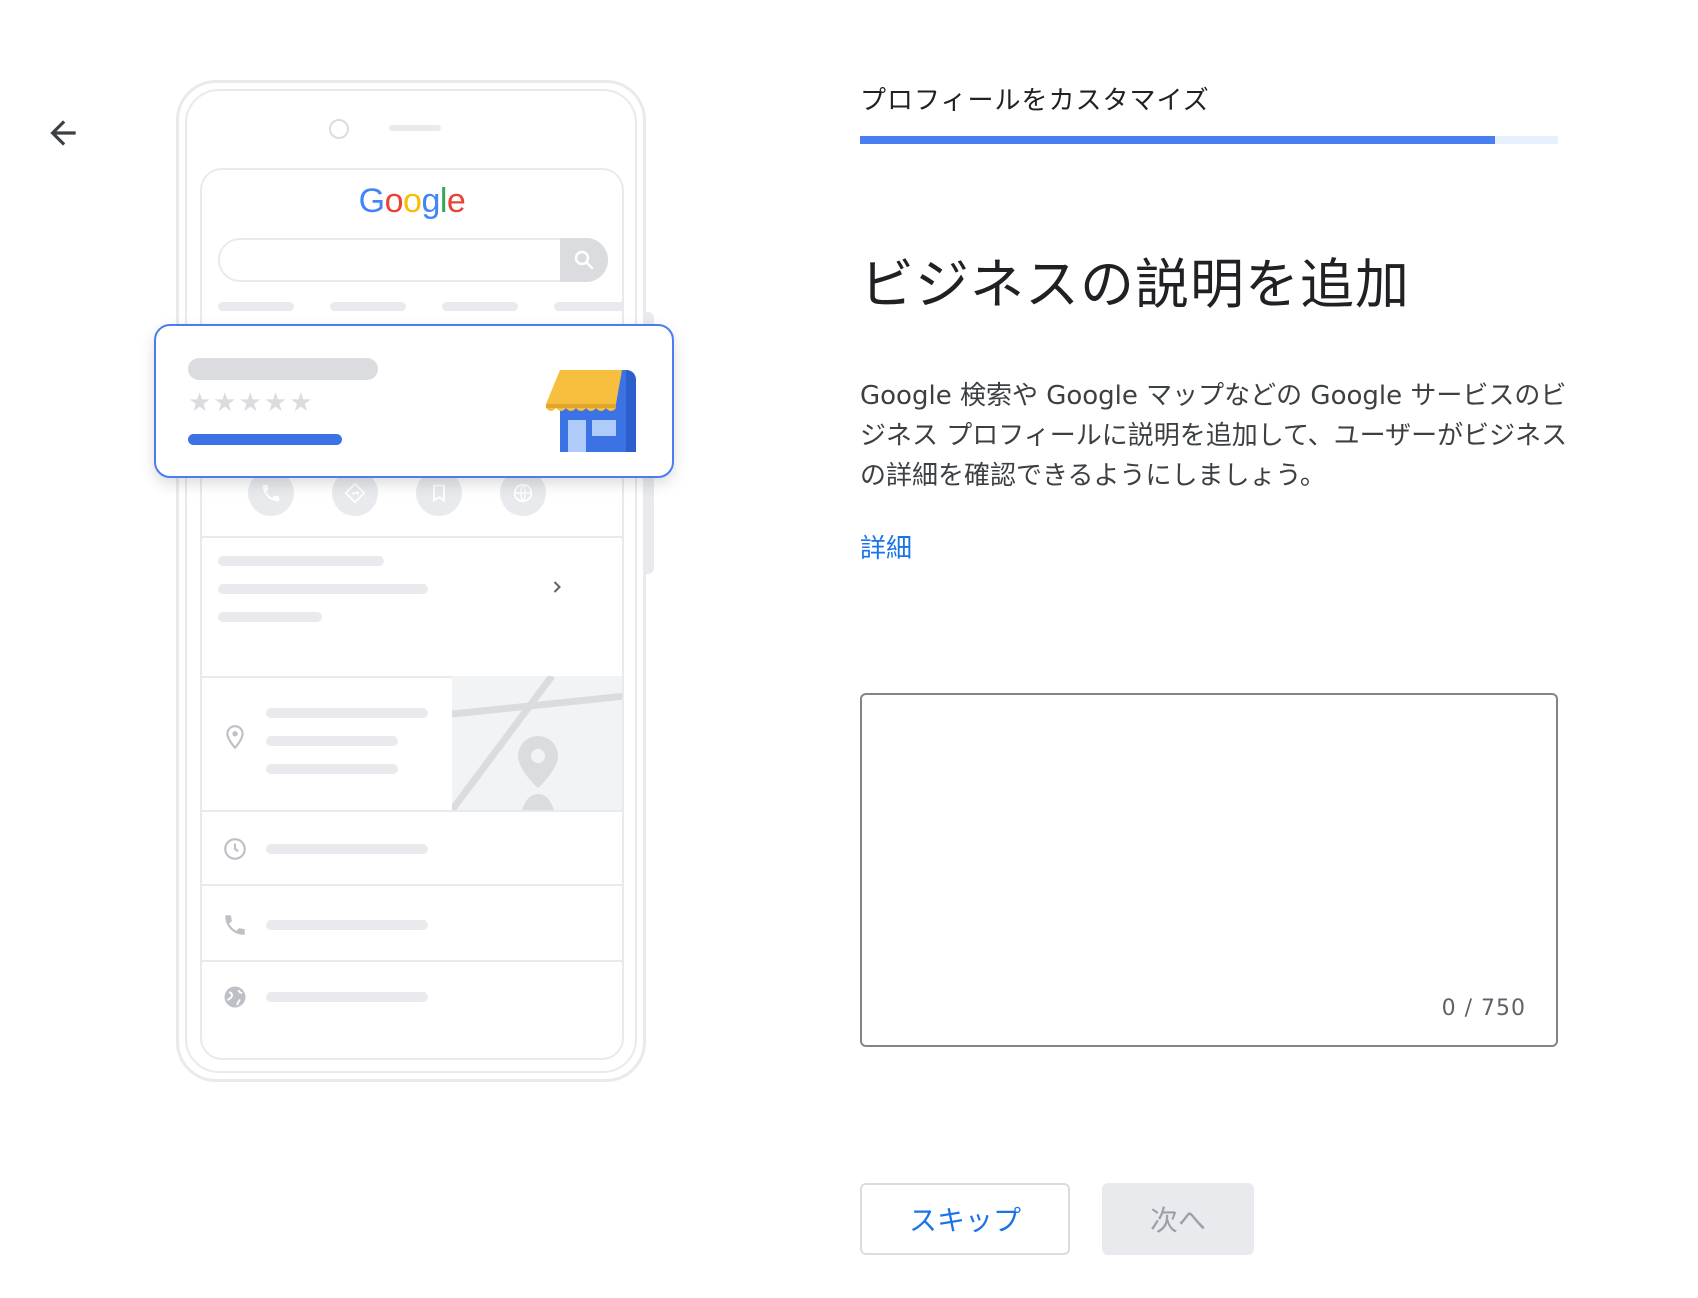  Describe the element at coordinates (283, 369) in the screenshot. I see `mock-business-name` at that location.